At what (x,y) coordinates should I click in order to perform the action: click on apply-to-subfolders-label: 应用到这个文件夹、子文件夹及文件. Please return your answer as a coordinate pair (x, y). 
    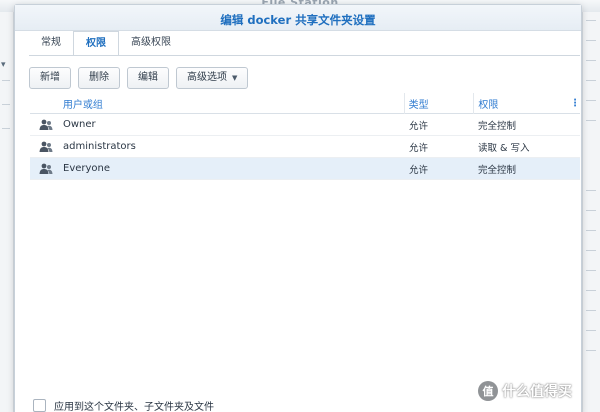
    Looking at the image, I should click on (134, 405).